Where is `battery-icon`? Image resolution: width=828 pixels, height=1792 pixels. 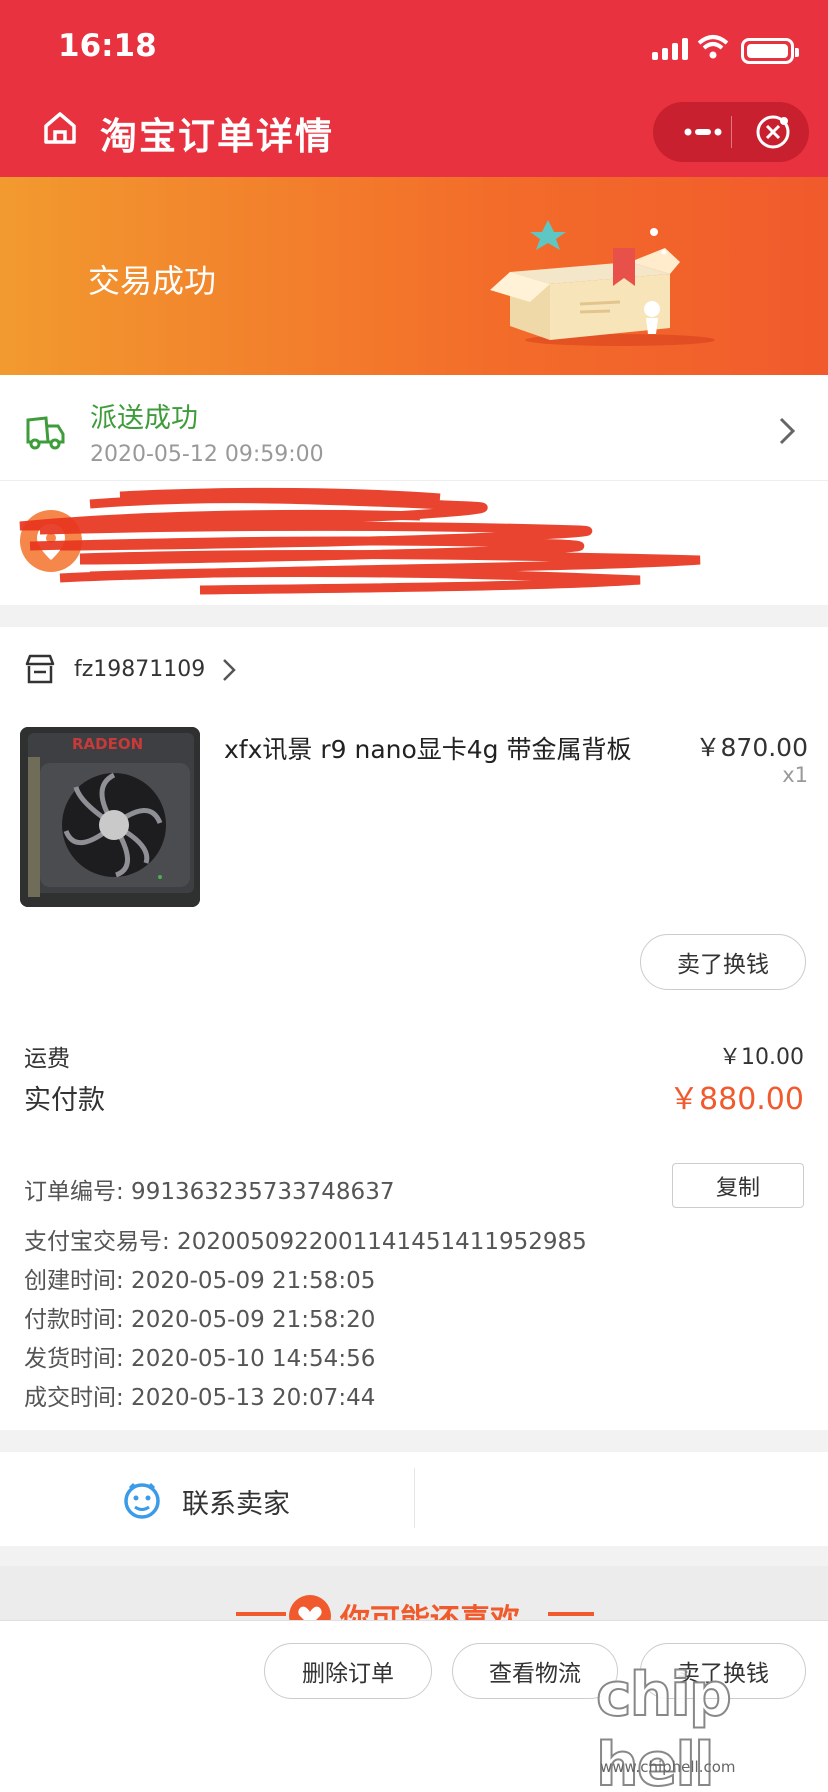
battery-icon is located at coordinates (770, 51).